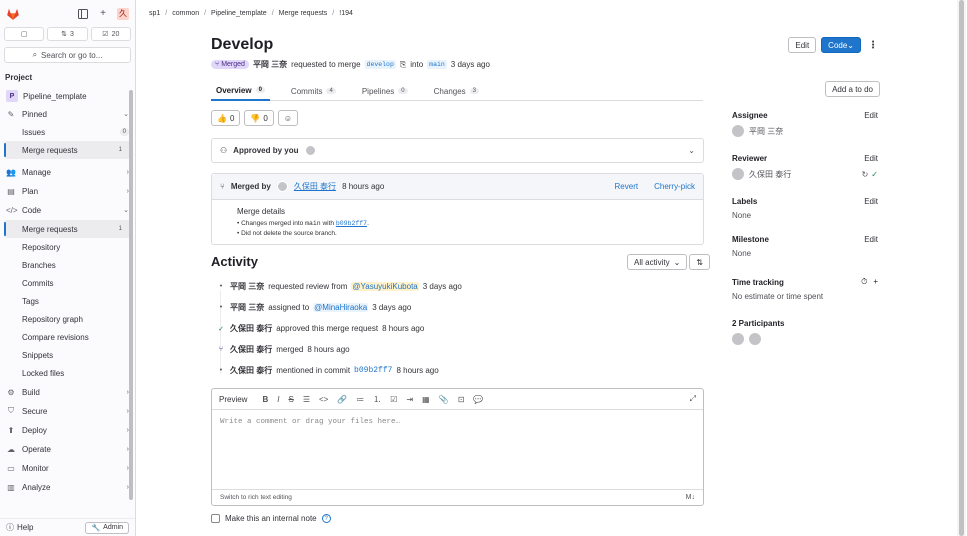 This screenshot has width=967, height=536. What do you see at coordinates (19, 527) in the screenshot?
I see `help-button: ⓘ Help` at bounding box center [19, 527].